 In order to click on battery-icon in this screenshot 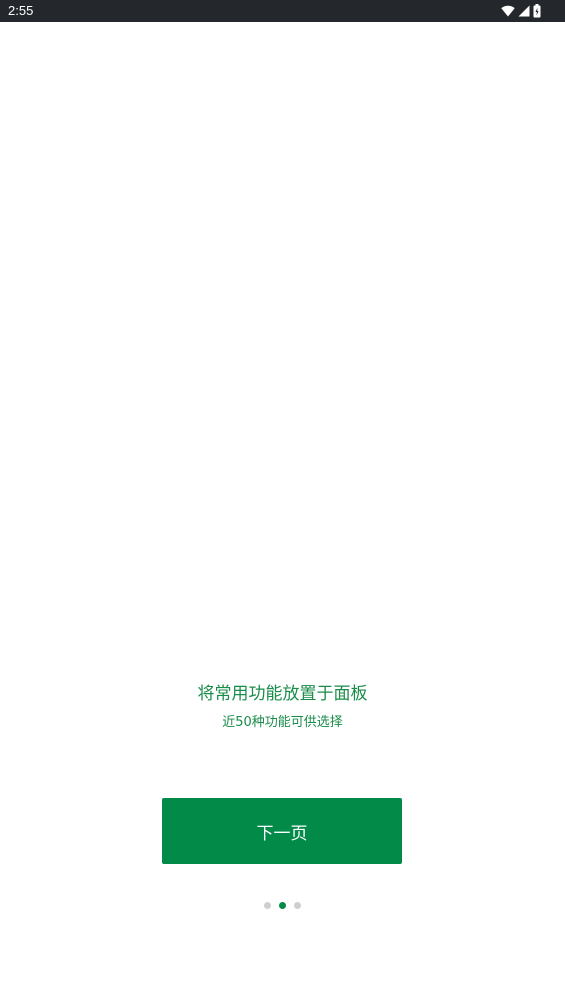, I will do `click(537, 11)`.